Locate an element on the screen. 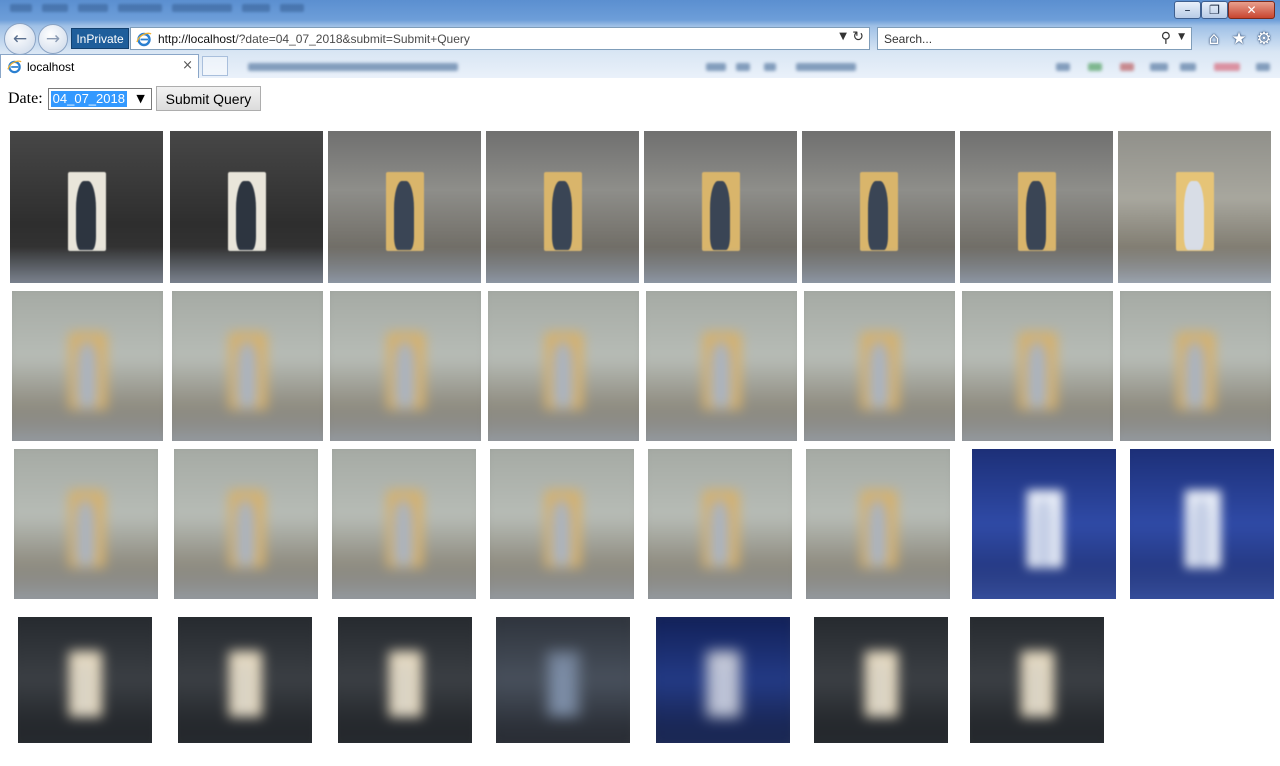 This screenshot has width=1280, height=766. back-button: ← is located at coordinates (20, 39).